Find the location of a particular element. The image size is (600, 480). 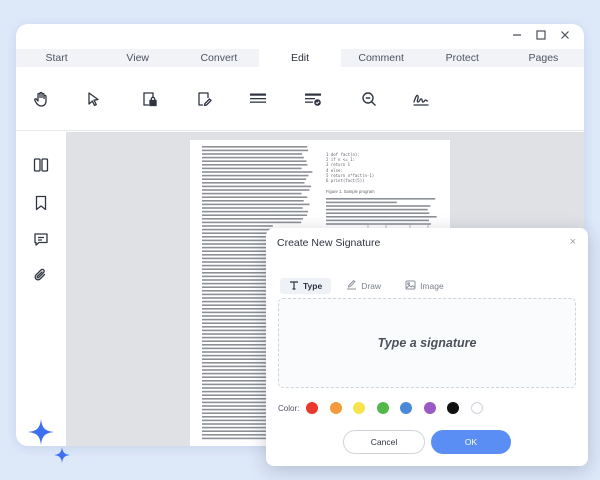

left-sidebar is located at coordinates (41, 289).